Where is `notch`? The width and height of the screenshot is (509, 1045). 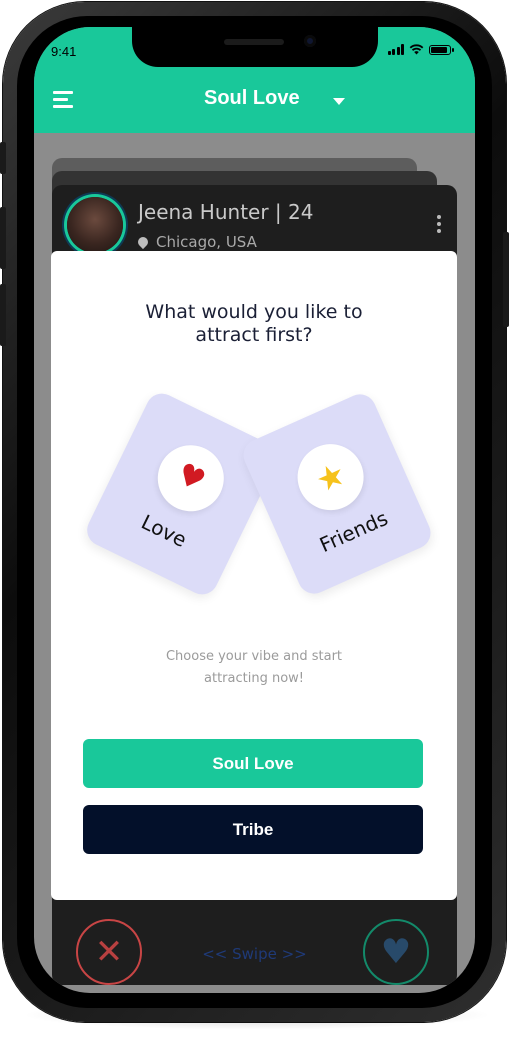 notch is located at coordinates (255, 47).